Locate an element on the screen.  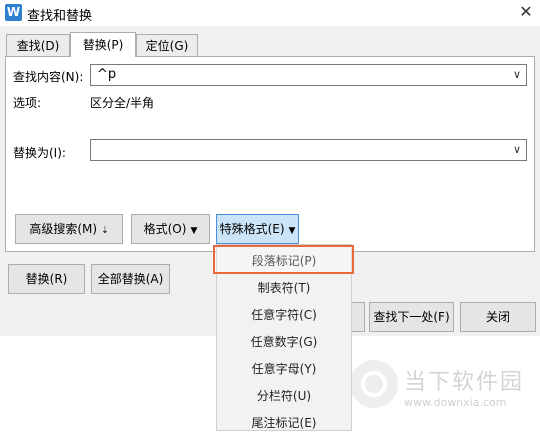
find-input: ^p ∨ is located at coordinates (308, 75).